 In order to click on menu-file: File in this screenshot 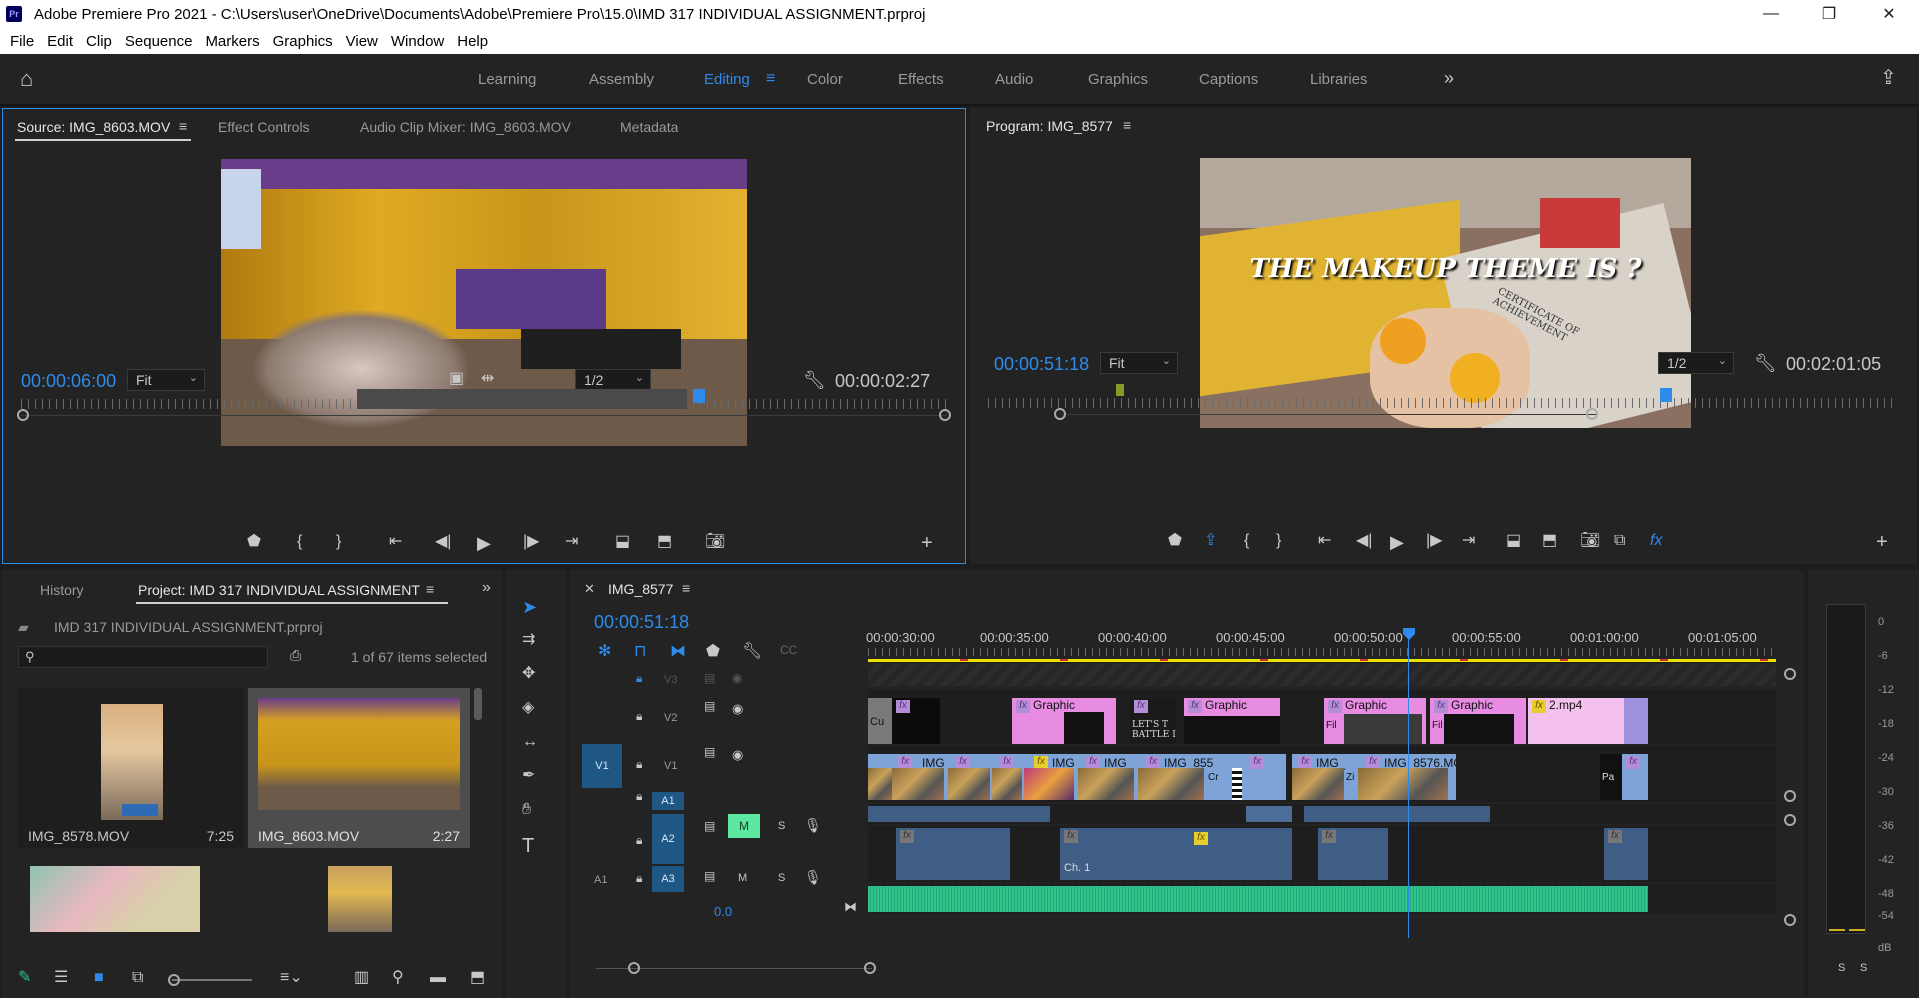, I will do `click(22, 41)`.